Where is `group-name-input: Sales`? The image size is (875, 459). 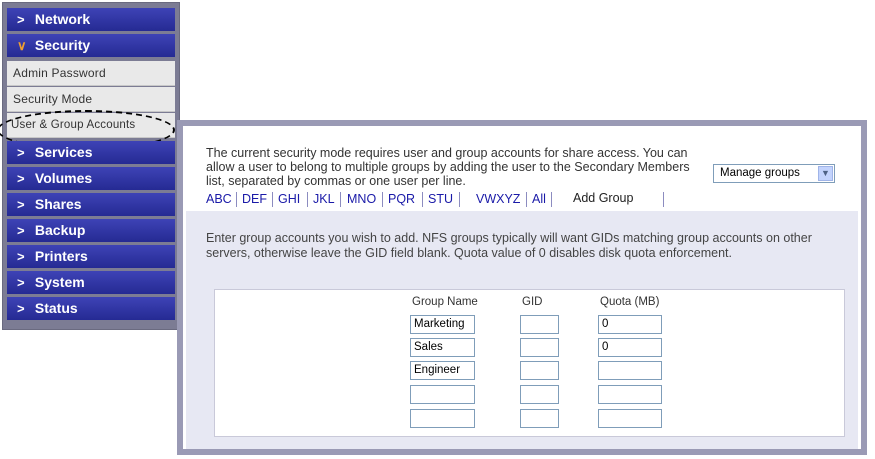
group-name-input: Sales is located at coordinates (442, 347).